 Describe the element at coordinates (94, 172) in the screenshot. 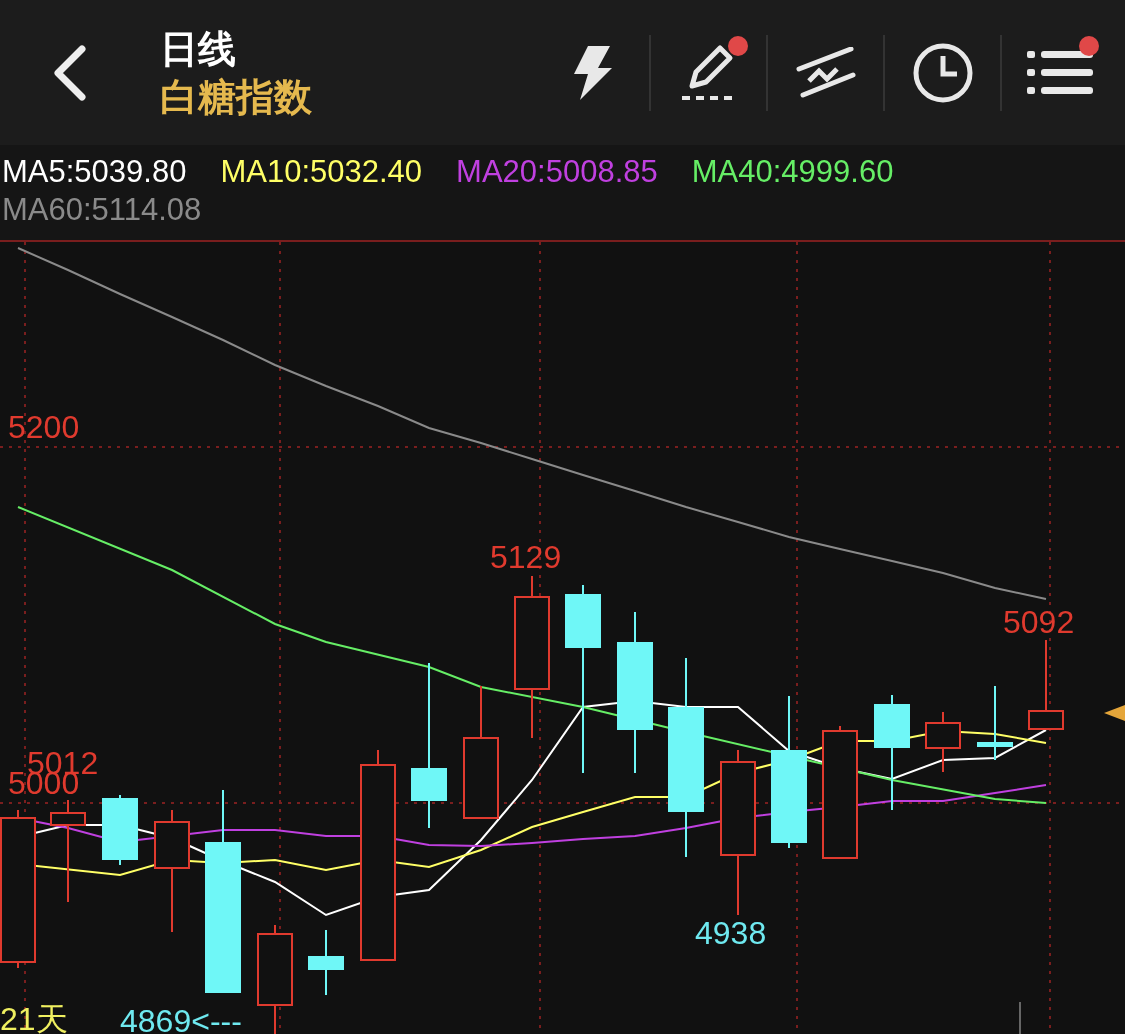

I see `moving-average-value: MA5:5039.80` at that location.